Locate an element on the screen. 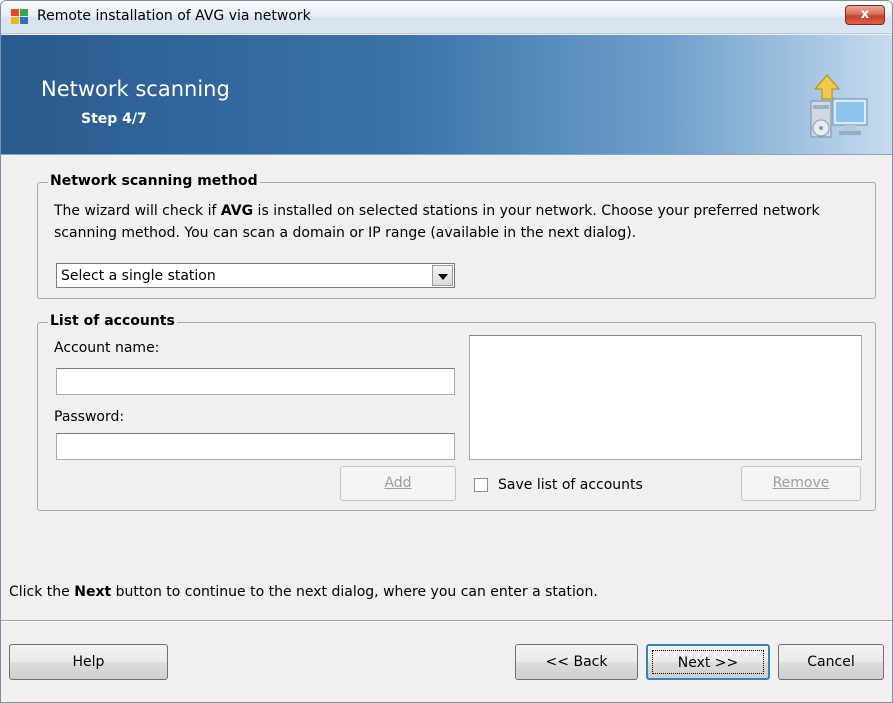 Image resolution: width=893 pixels, height=703 pixels. next-focus-rect: Next >> is located at coordinates (708, 662).